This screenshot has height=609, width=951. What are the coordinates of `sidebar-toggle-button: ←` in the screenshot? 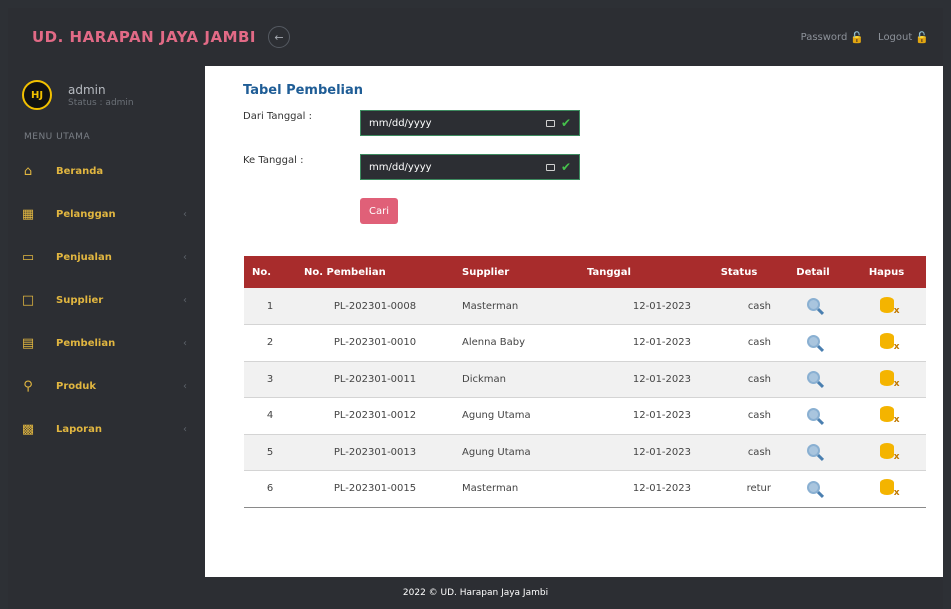 It's located at (279, 37).